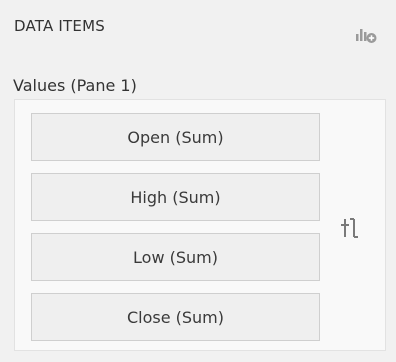 The height and width of the screenshot is (362, 396). What do you see at coordinates (59, 26) in the screenshot?
I see `panel-title: DATA ITEMS` at bounding box center [59, 26].